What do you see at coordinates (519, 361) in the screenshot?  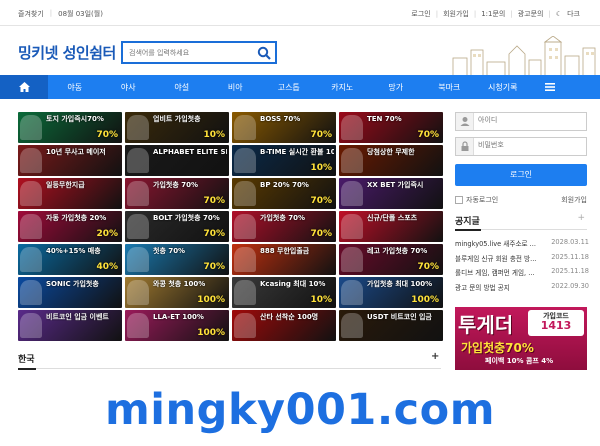 I see `ad-sub: 페이백 10% 콤프 4%` at bounding box center [519, 361].